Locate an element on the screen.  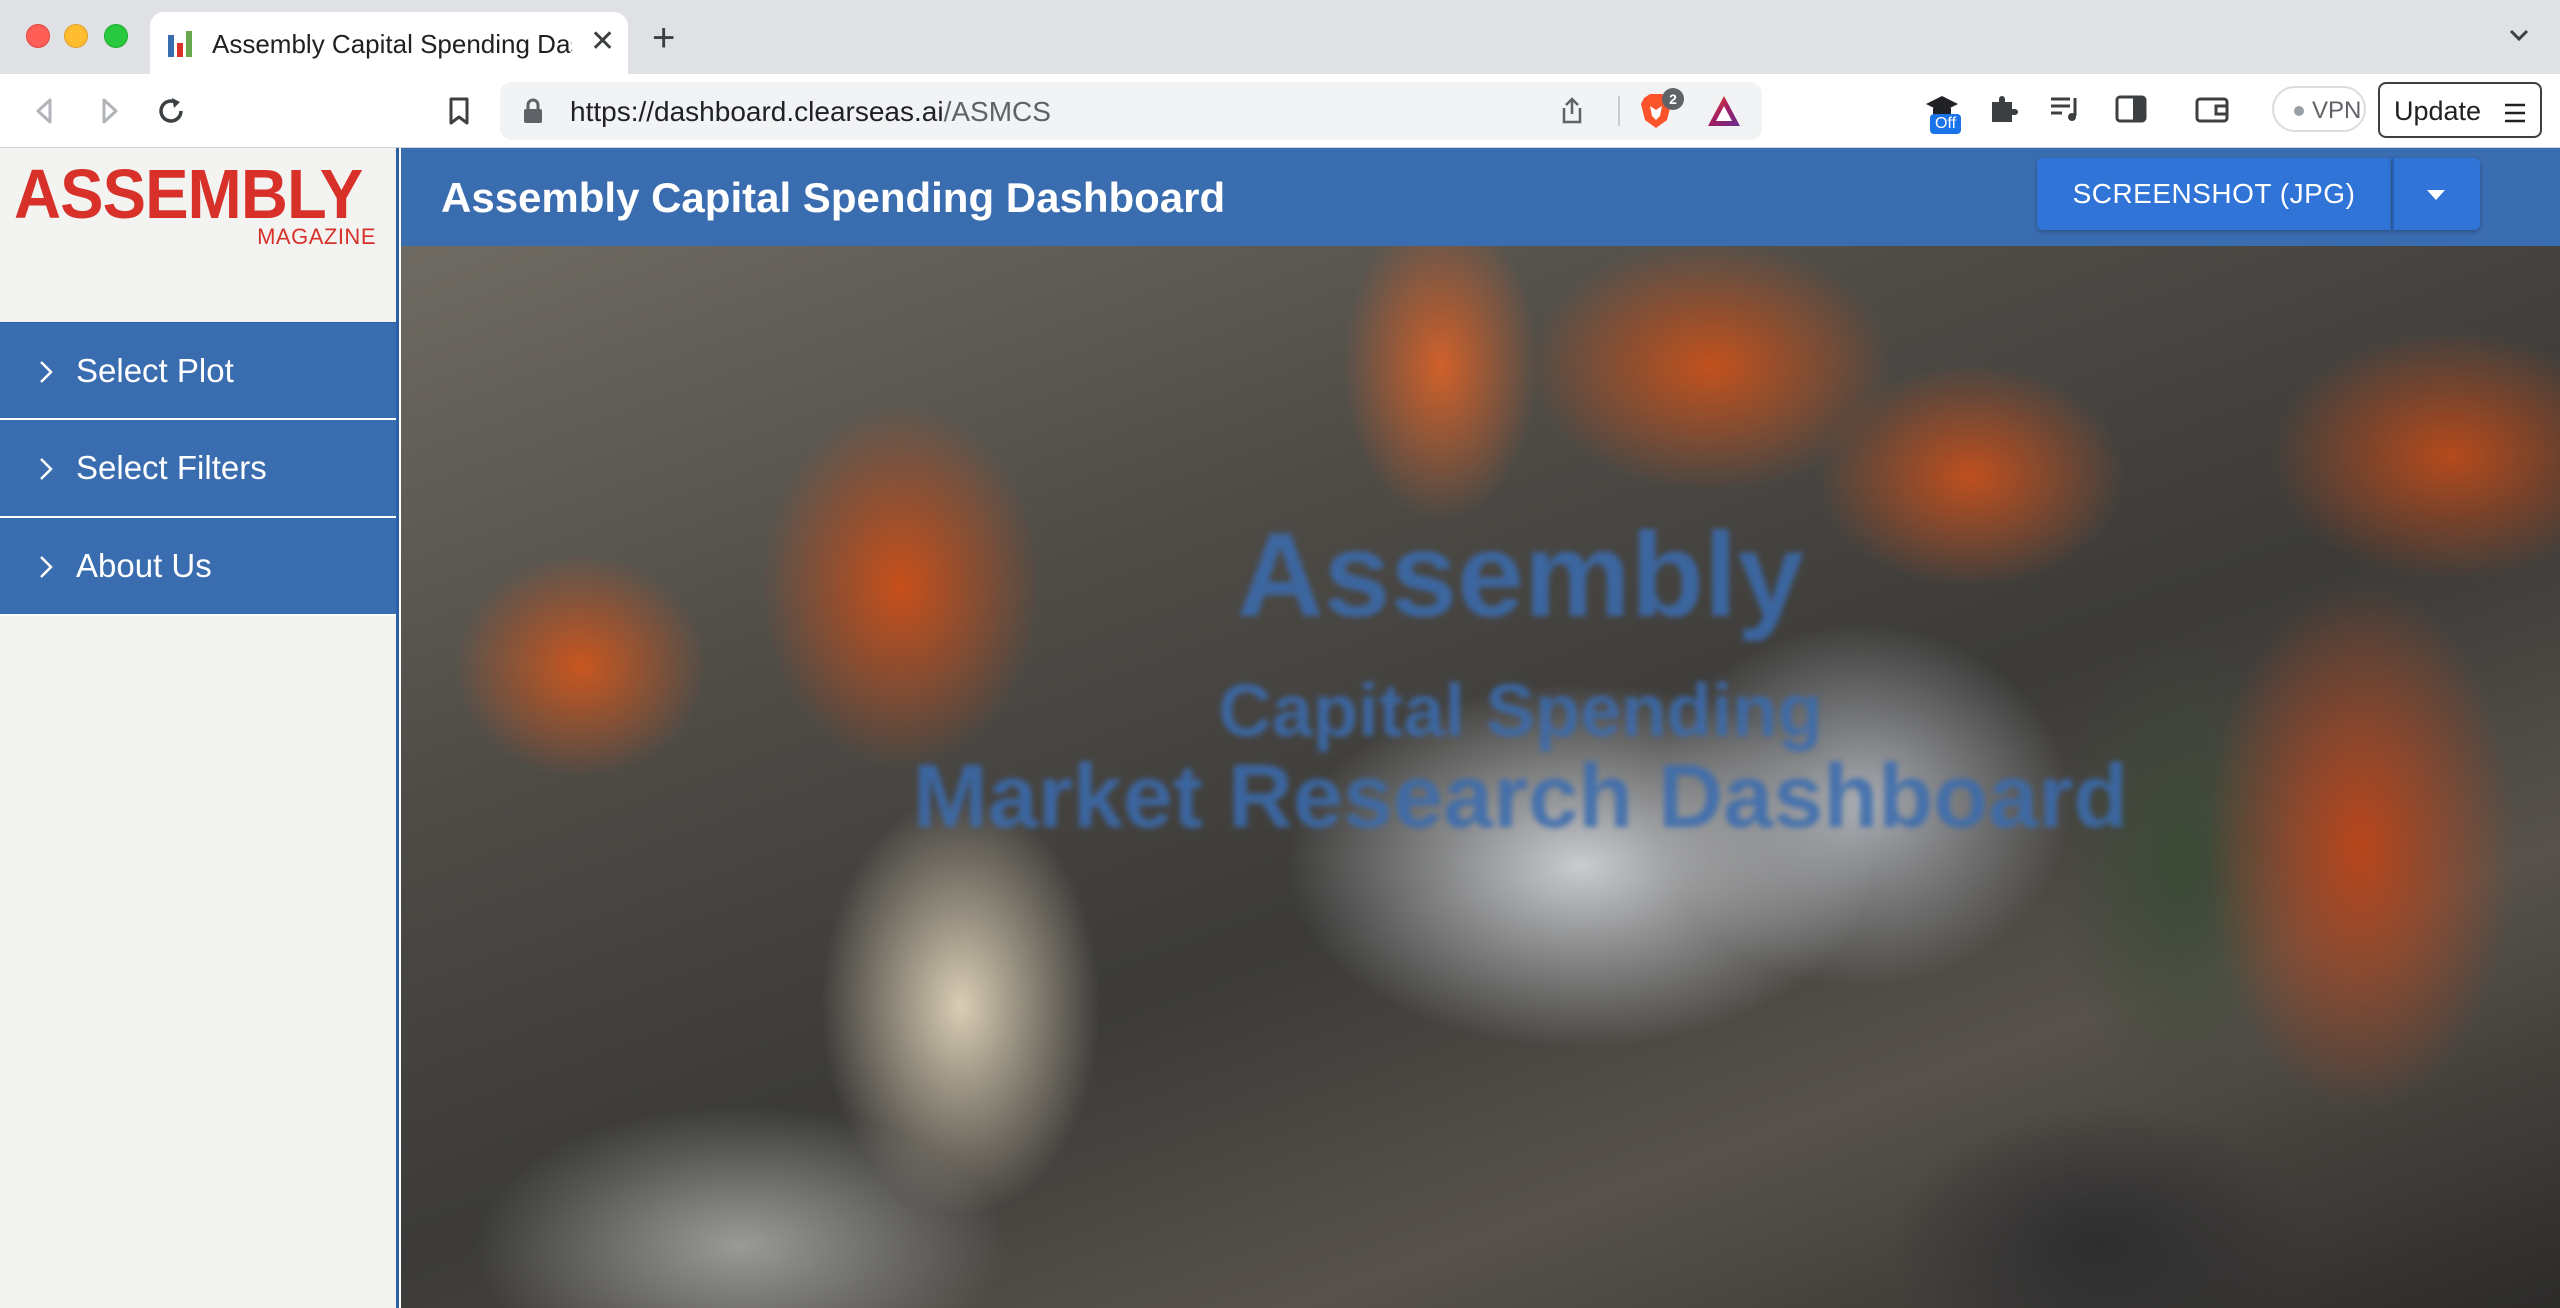
page-title: Assembly Capital Spending Dashboard is located at coordinates (833, 197).